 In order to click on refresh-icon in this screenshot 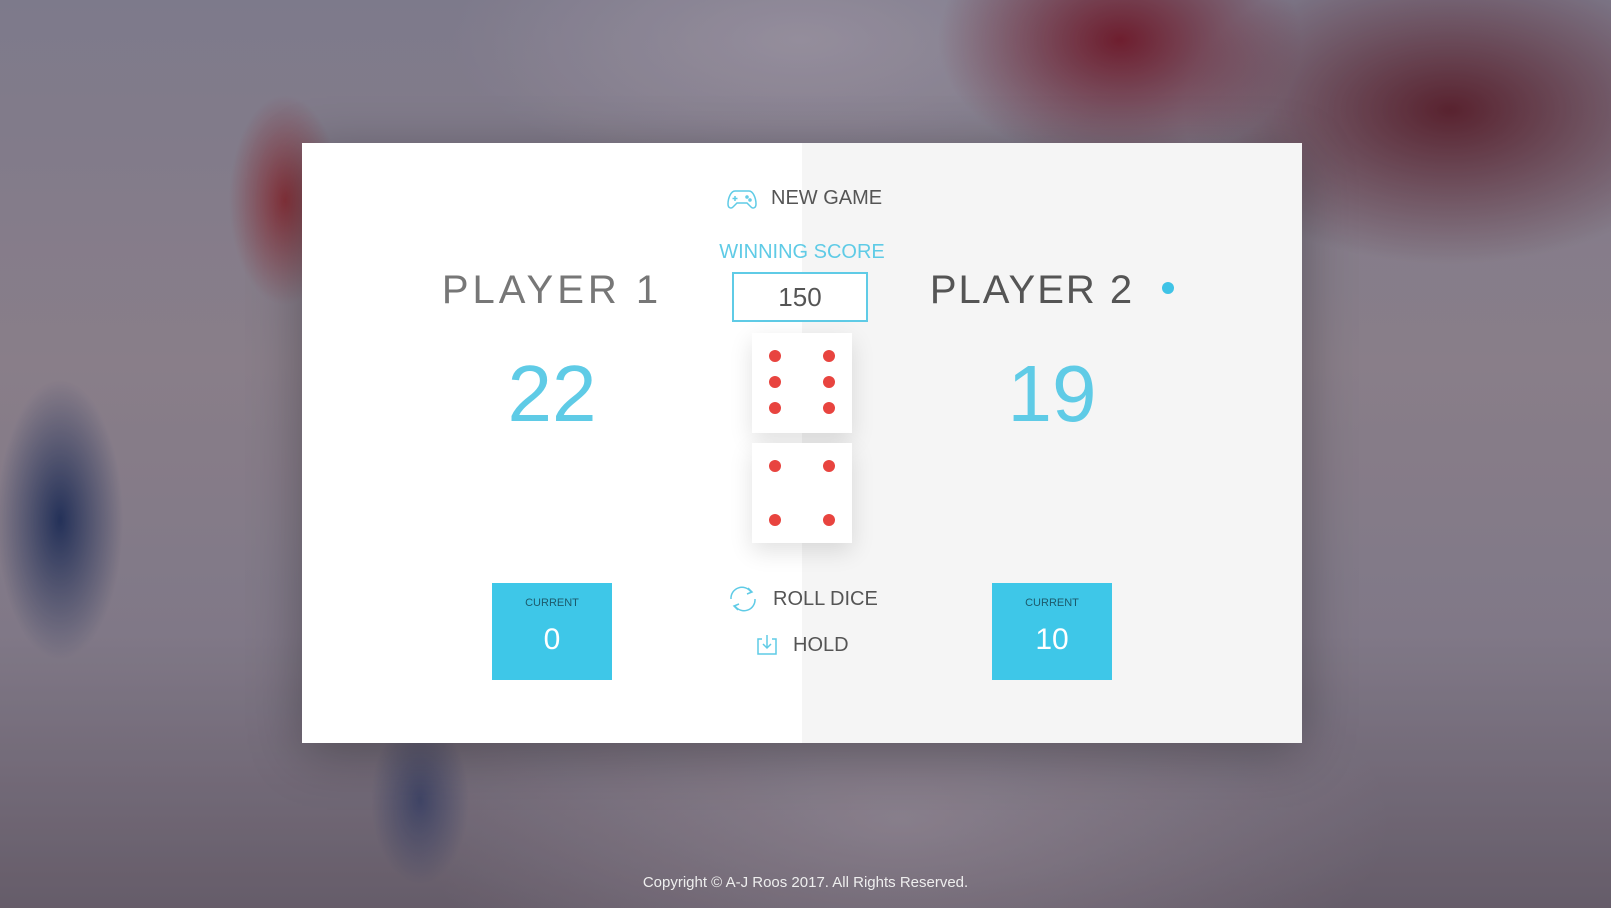, I will do `click(743, 599)`.